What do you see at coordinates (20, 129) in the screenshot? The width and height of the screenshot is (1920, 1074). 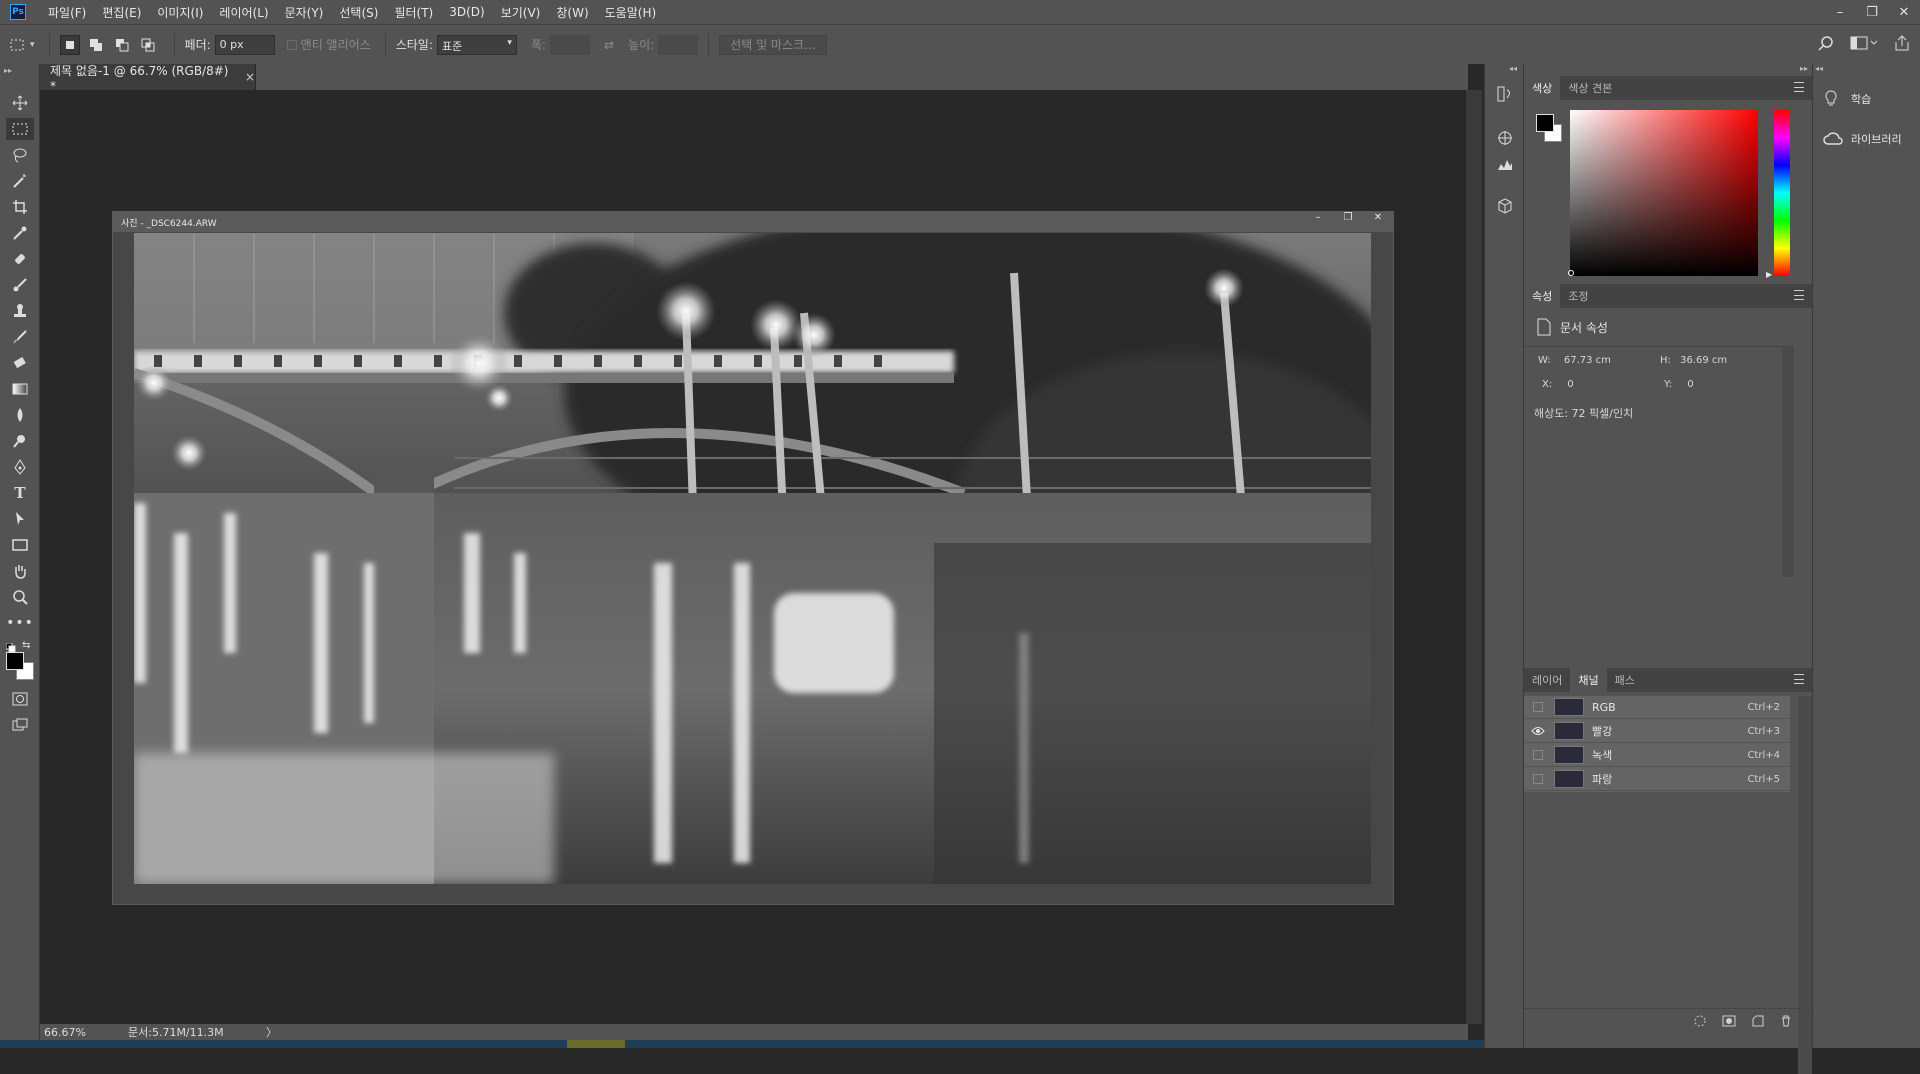 I see `marquee-tool-icon` at bounding box center [20, 129].